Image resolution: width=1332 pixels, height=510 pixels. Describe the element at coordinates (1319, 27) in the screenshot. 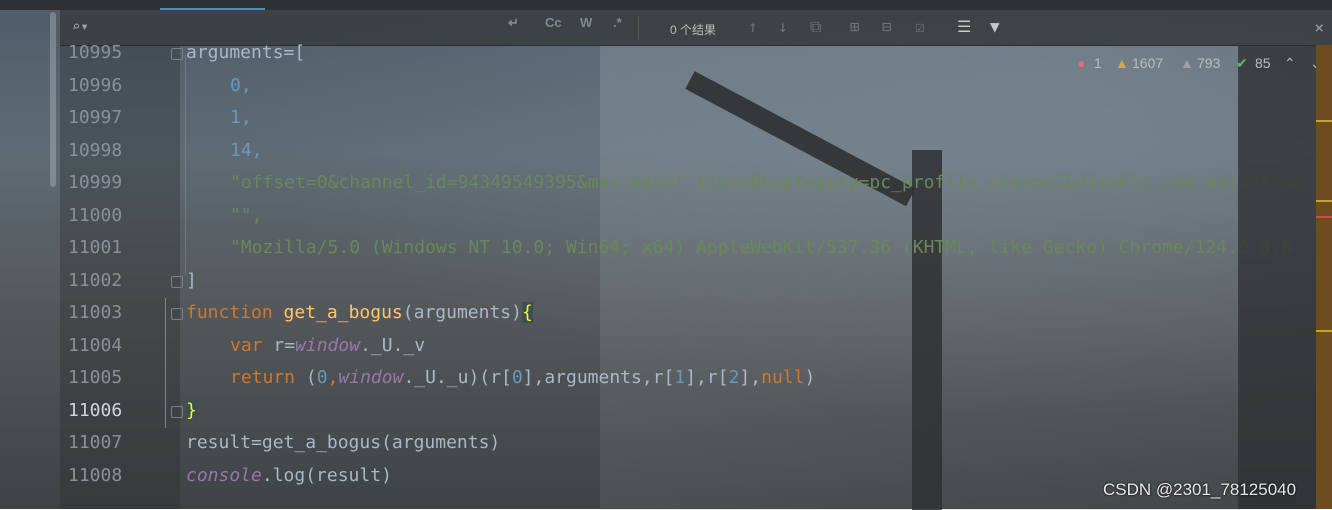

I see `close-icon: ×` at that location.